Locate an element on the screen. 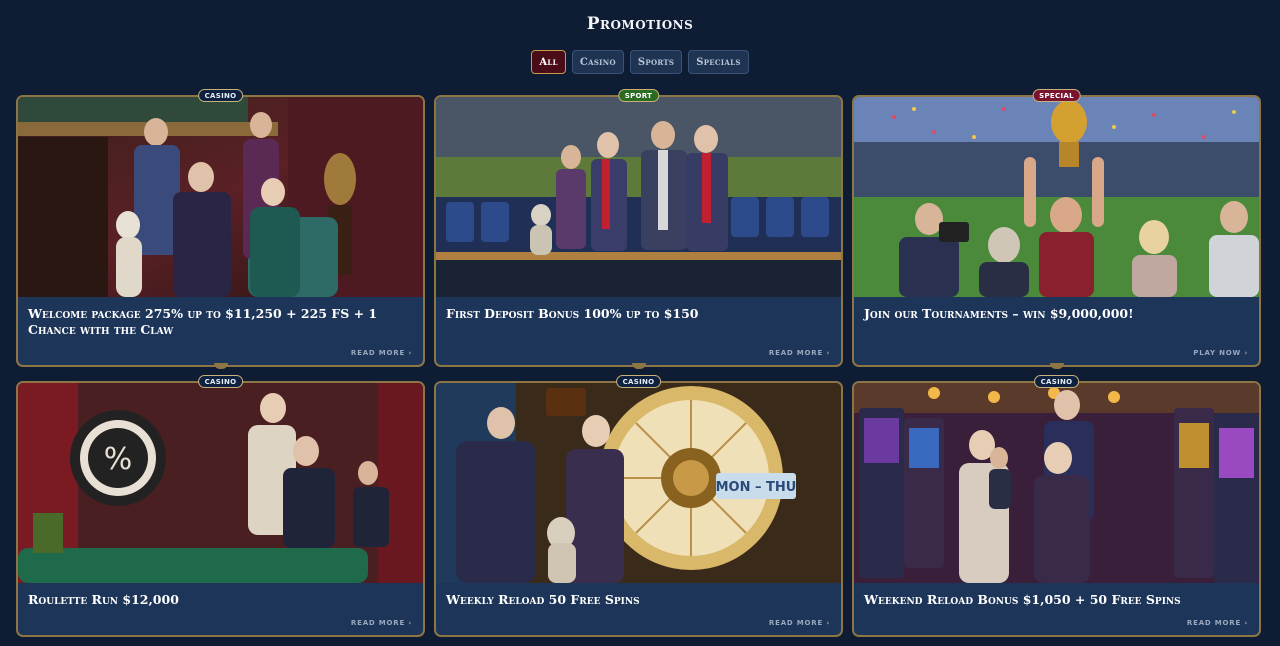 Image resolution: width=1280 pixels, height=646 pixels. promo-title: Join our Tournaments – win $9,000,000! is located at coordinates (999, 313).